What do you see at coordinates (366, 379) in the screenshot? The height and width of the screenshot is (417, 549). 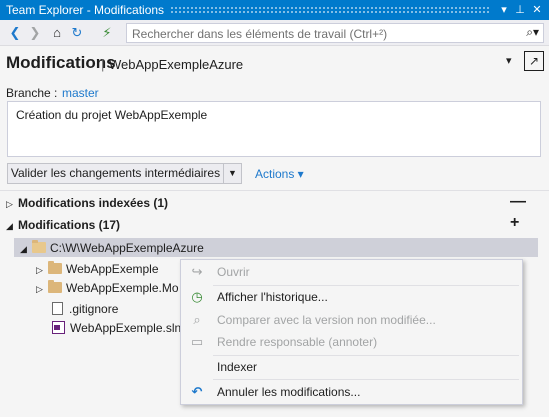 I see `menu-separator` at bounding box center [366, 379].